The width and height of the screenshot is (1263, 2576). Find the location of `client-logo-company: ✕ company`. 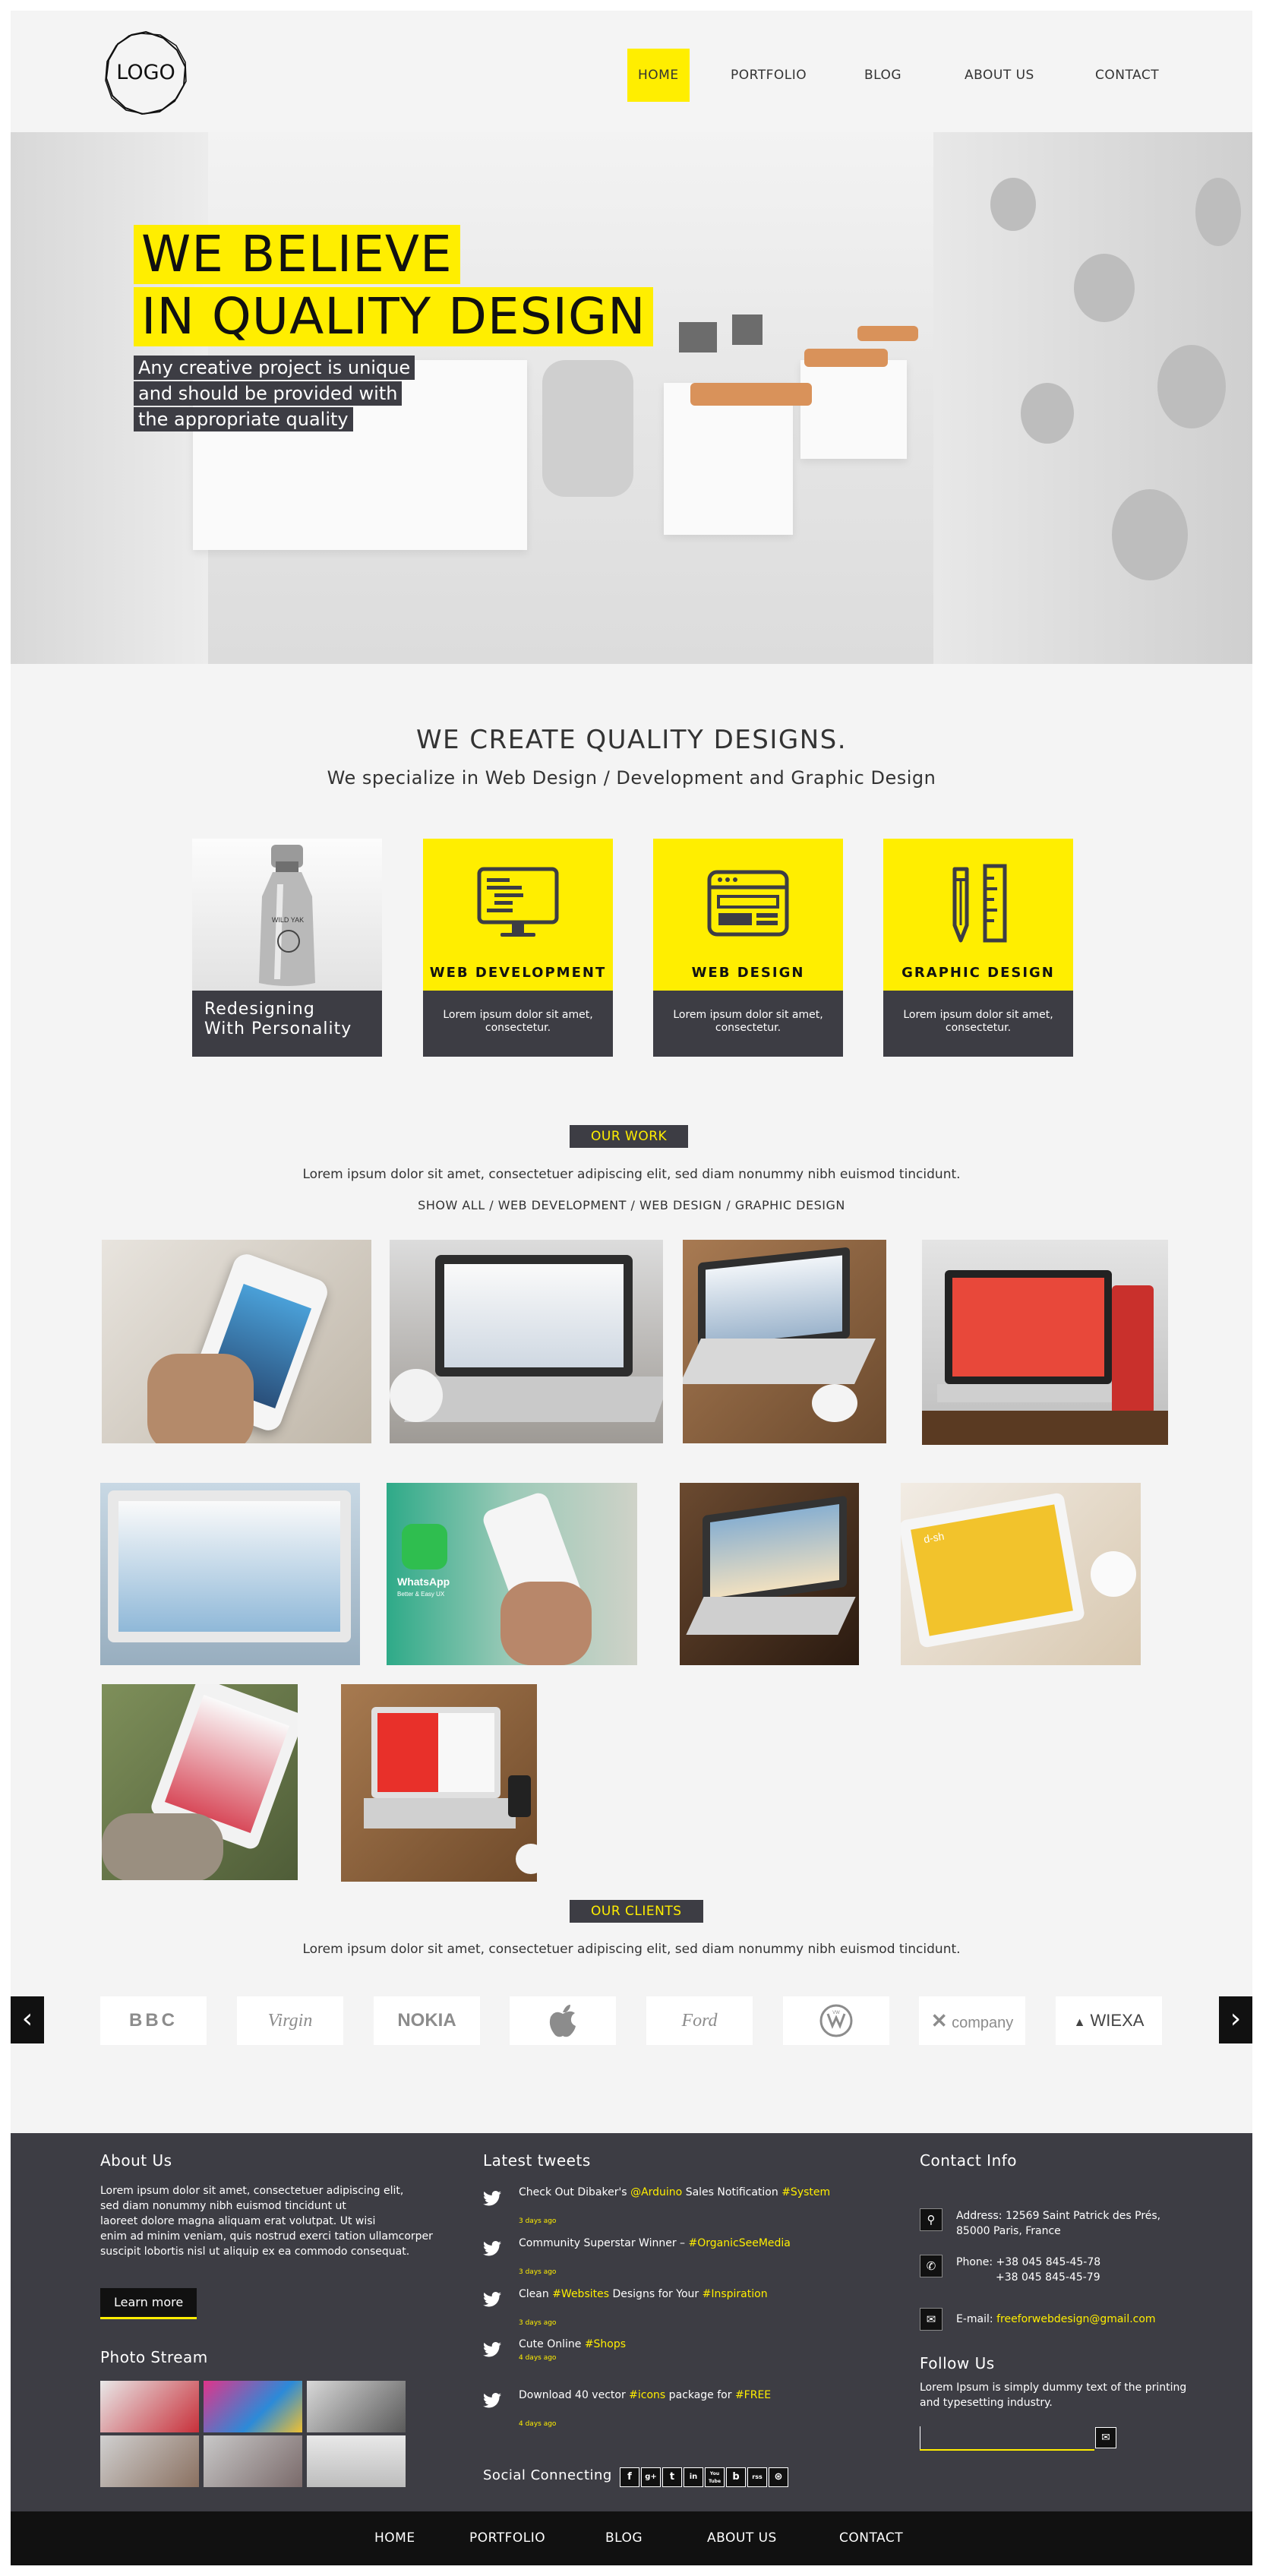

client-logo-company: ✕ company is located at coordinates (972, 2020).